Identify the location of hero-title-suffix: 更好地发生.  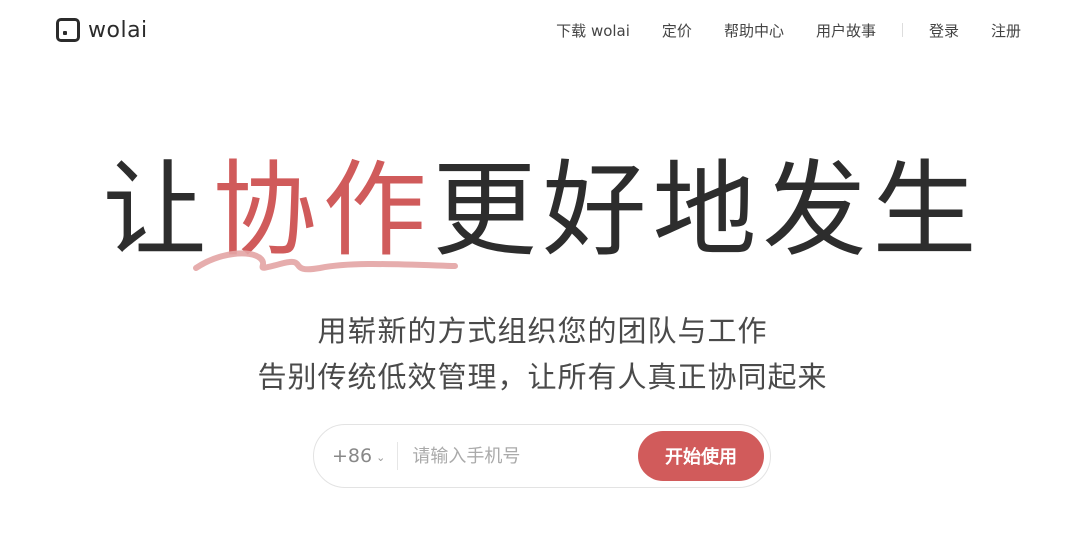
(707, 210).